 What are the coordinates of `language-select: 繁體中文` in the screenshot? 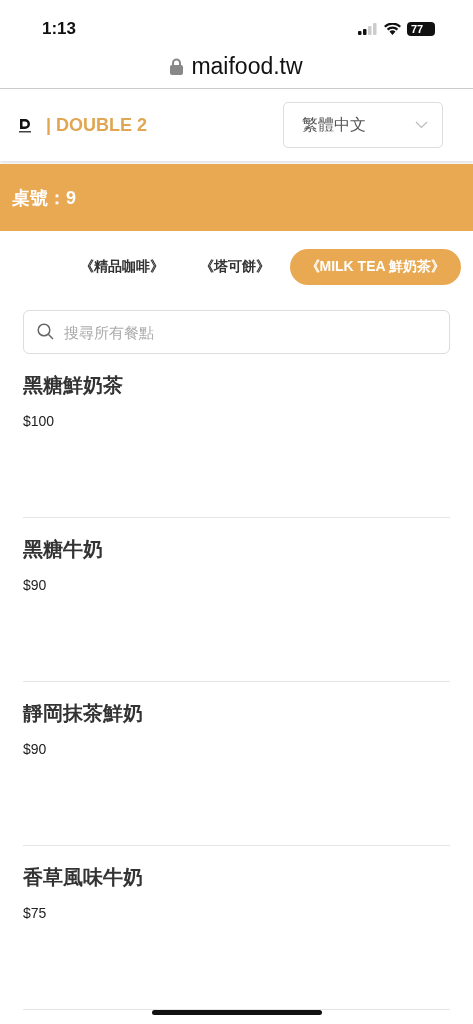 It's located at (363, 125).